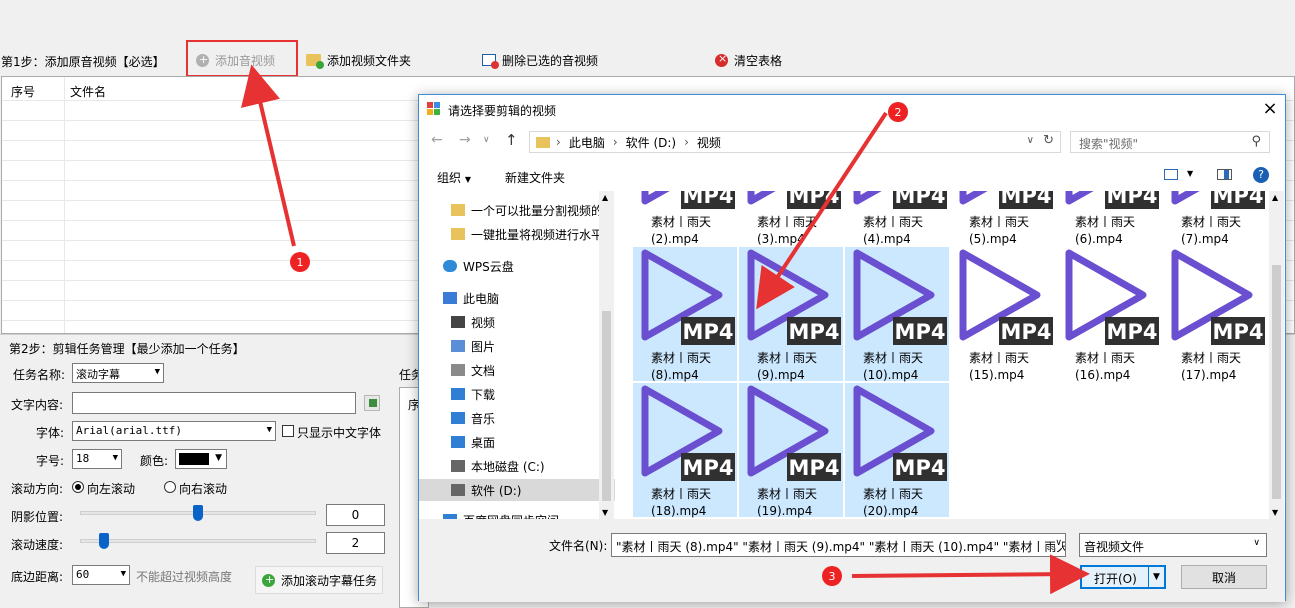  Describe the element at coordinates (970, 574) in the screenshot. I see `arrow-to-open-button` at that location.